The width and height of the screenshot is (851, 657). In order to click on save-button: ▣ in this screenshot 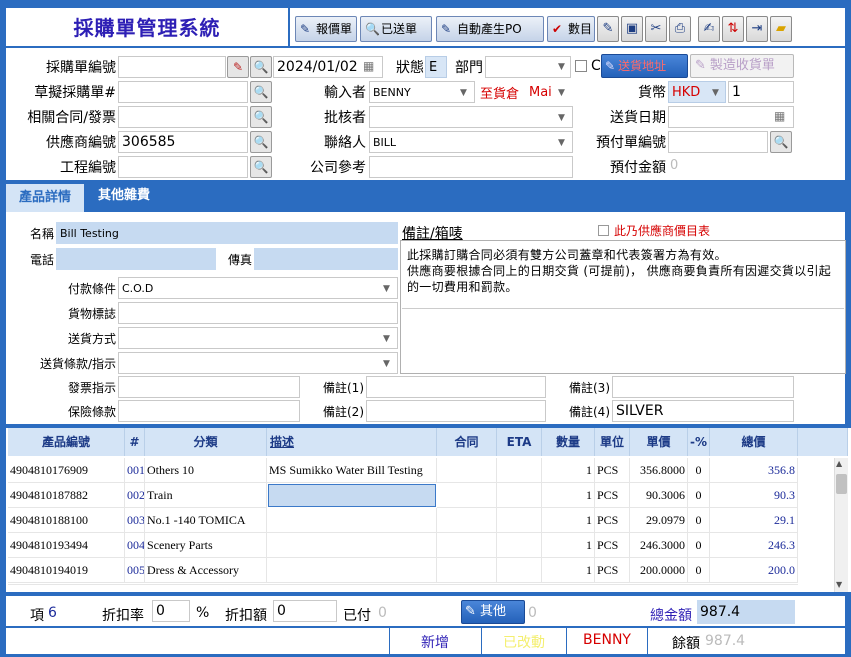, I will do `click(632, 29)`.